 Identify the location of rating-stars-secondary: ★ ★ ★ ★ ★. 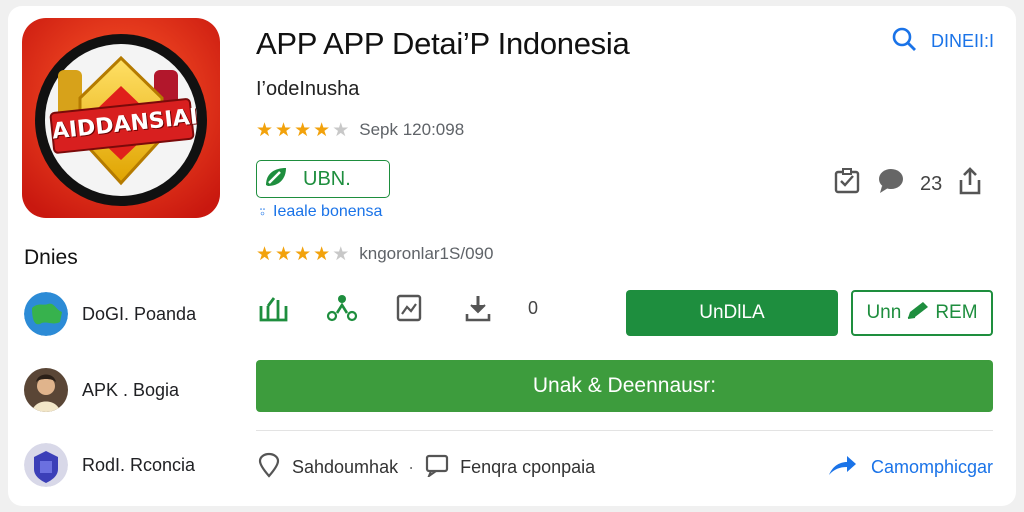
(302, 254).